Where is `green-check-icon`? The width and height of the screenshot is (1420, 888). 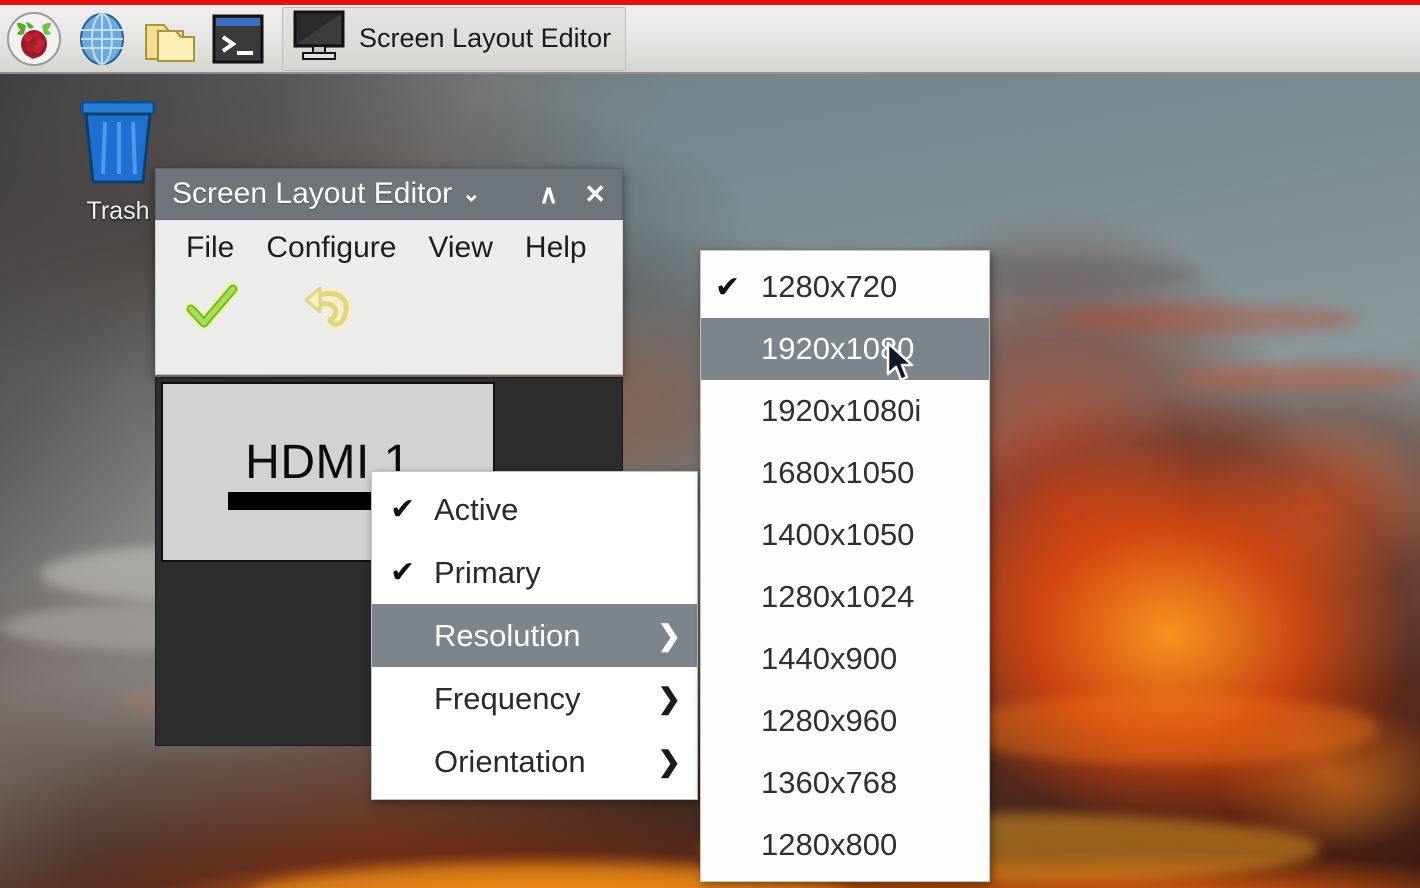 green-check-icon is located at coordinates (212, 310).